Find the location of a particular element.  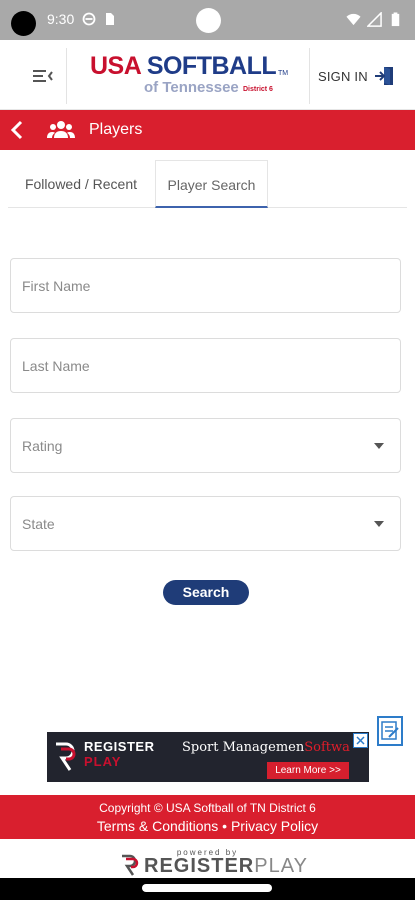

notes-button is located at coordinates (390, 731).